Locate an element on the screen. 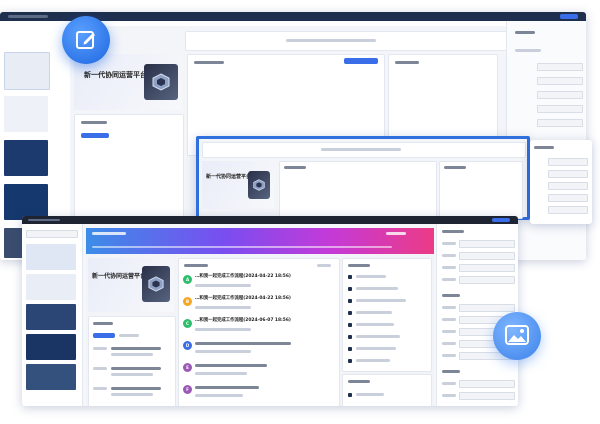 Image resolution: width=600 pixels, height=424 pixels. tasks-panel-title is located at coordinates (196, 265).